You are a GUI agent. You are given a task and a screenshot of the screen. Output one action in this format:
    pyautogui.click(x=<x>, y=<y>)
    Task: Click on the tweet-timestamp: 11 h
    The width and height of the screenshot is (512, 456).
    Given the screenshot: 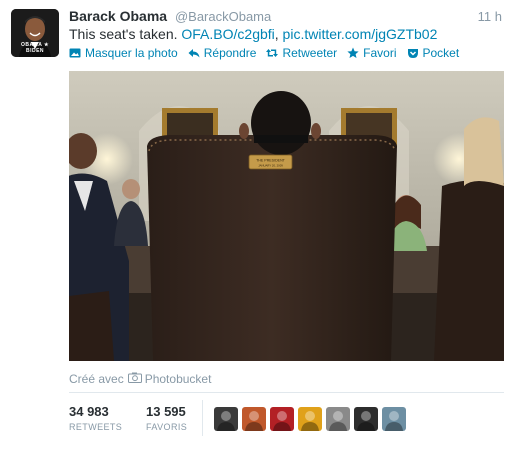 What is the action you would take?
    pyautogui.click(x=490, y=16)
    